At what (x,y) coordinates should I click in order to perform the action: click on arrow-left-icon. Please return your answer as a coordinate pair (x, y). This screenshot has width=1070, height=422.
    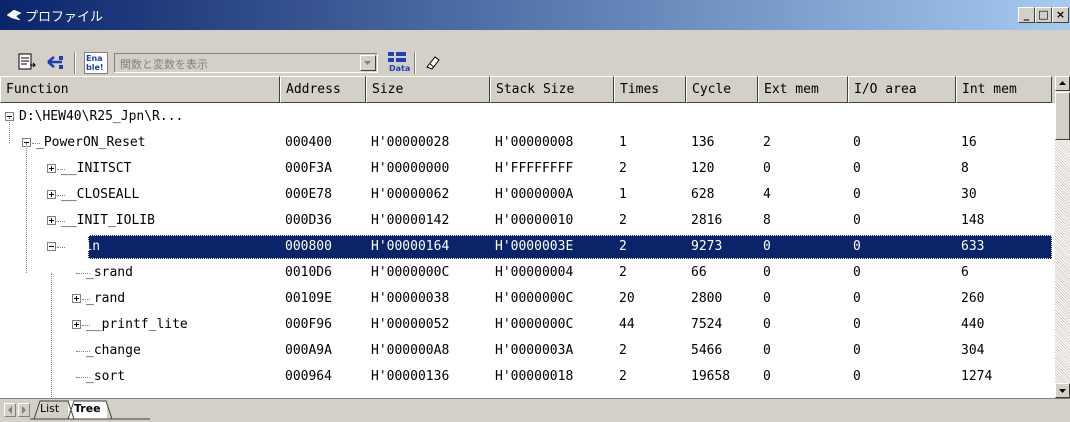
    Looking at the image, I should click on (10, 410).